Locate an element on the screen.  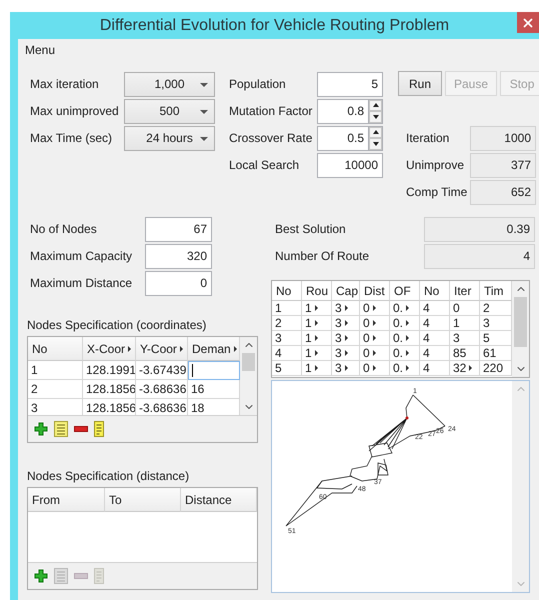
table-cell: -3.68636 is located at coordinates (162, 389).